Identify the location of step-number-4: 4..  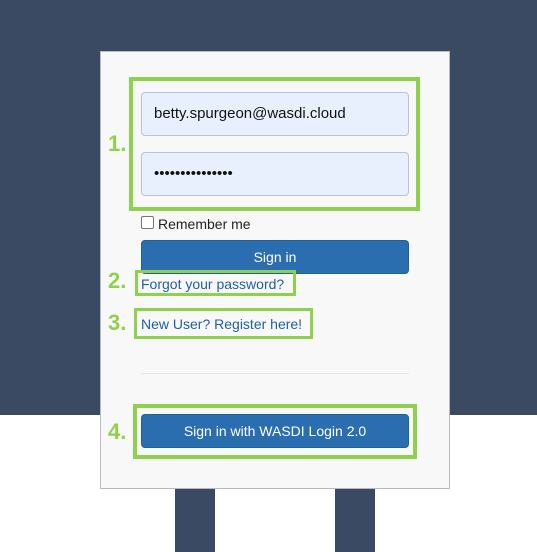
(117, 431).